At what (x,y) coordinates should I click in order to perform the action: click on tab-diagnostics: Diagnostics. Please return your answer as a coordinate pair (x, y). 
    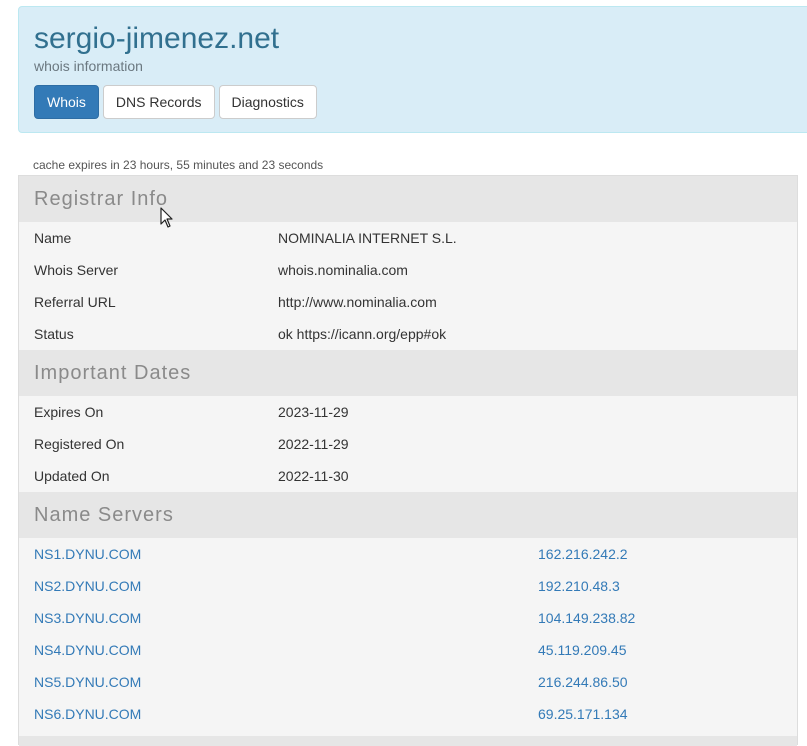
    Looking at the image, I should click on (267, 102).